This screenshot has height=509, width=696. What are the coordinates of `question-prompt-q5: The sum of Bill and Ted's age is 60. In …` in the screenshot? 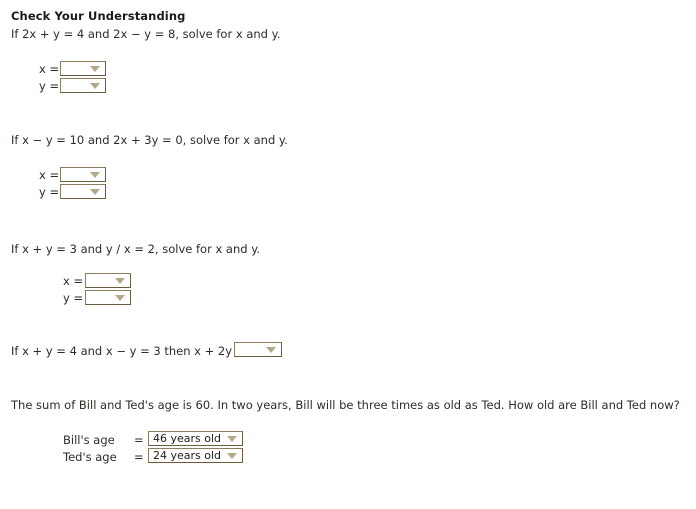 It's located at (345, 405).